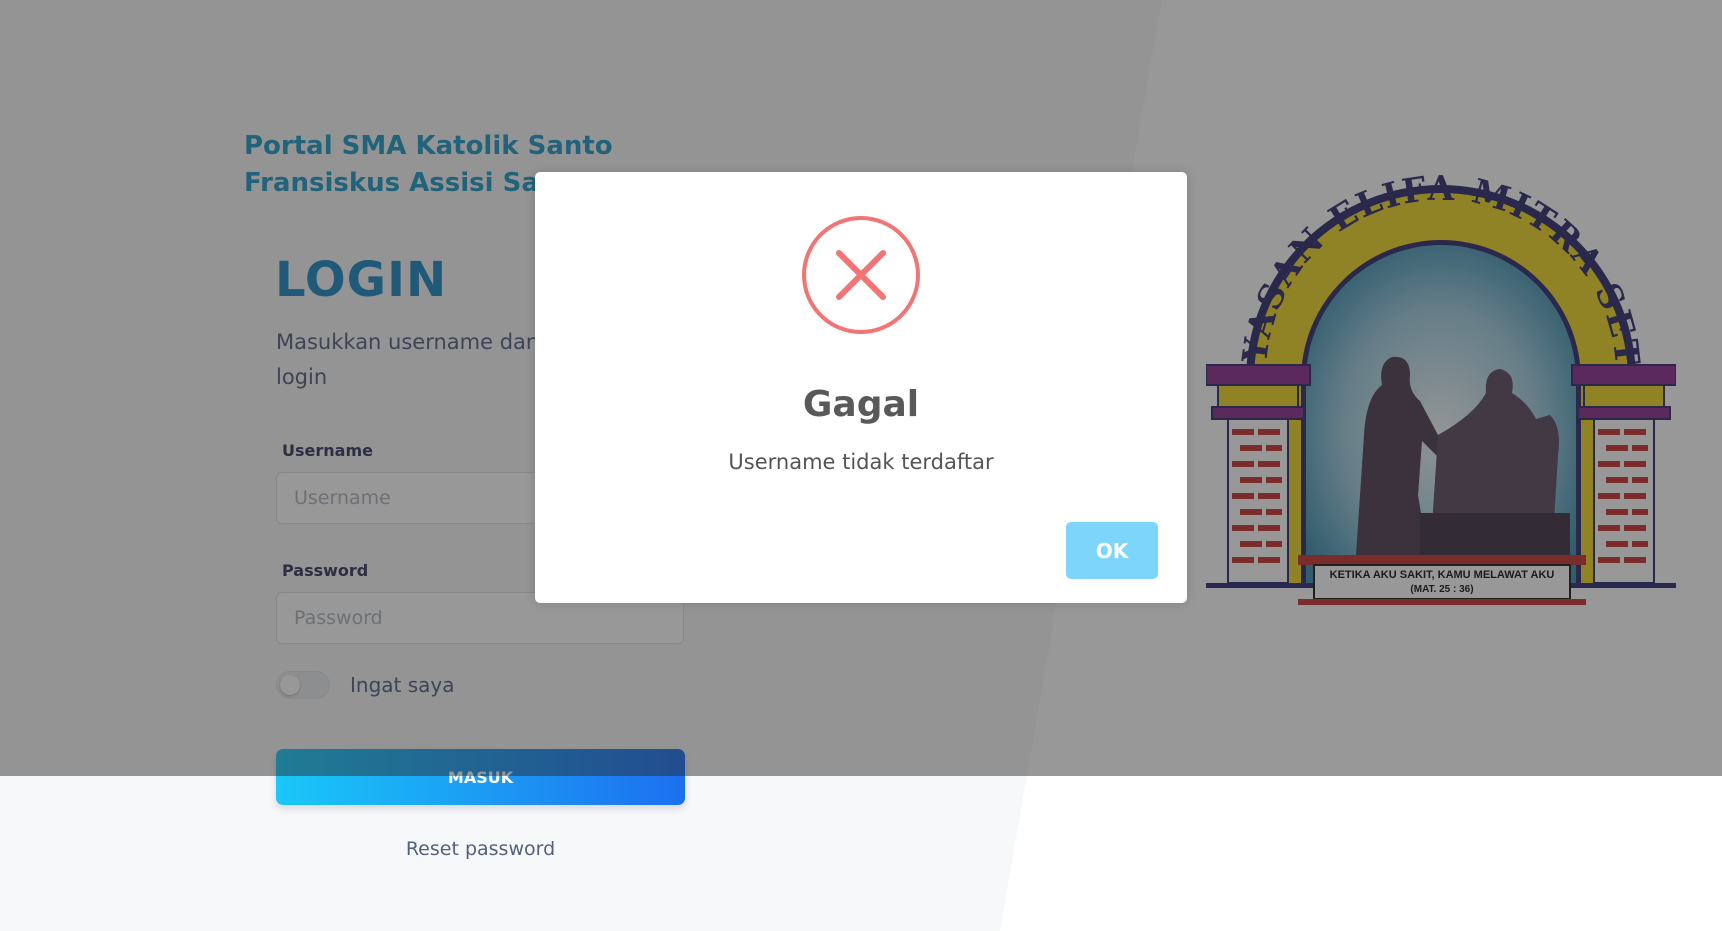  What do you see at coordinates (1112, 550) in the screenshot?
I see `dialog-ok-button: OK` at bounding box center [1112, 550].